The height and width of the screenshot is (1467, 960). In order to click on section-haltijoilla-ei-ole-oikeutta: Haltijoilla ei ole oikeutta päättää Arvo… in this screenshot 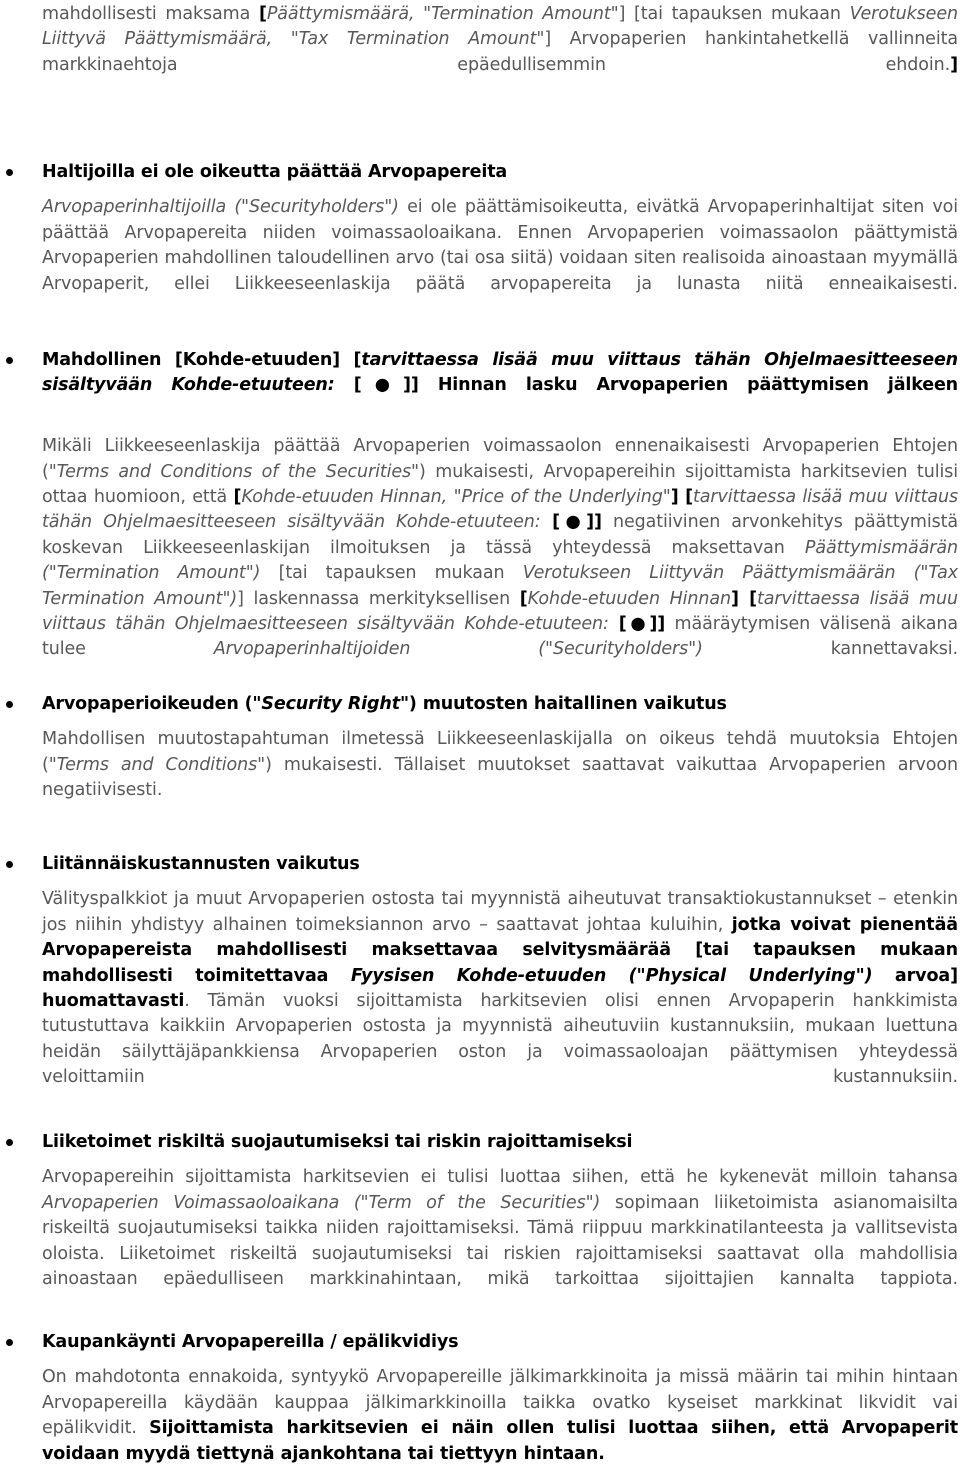, I will do `click(479, 241)`.